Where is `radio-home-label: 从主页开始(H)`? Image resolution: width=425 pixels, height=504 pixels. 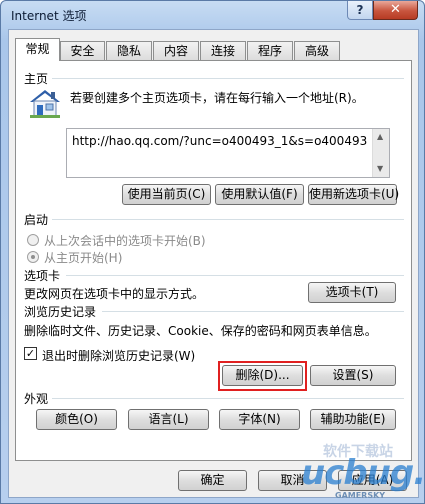
radio-home-label: 从主页开始(H) is located at coordinates (83, 258).